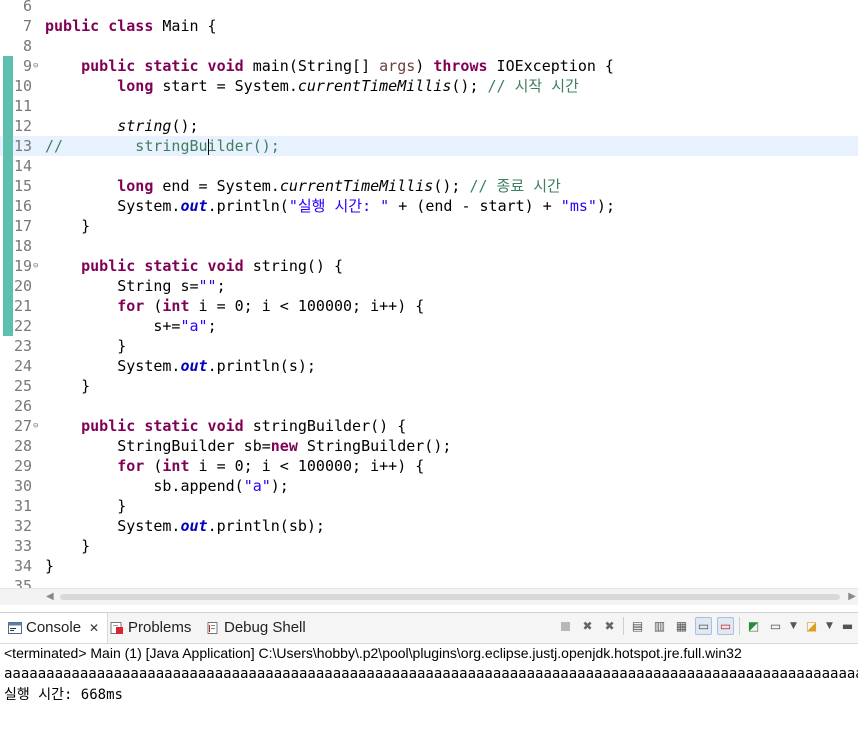  What do you see at coordinates (429, 46) in the screenshot?
I see `code-line: 8` at bounding box center [429, 46].